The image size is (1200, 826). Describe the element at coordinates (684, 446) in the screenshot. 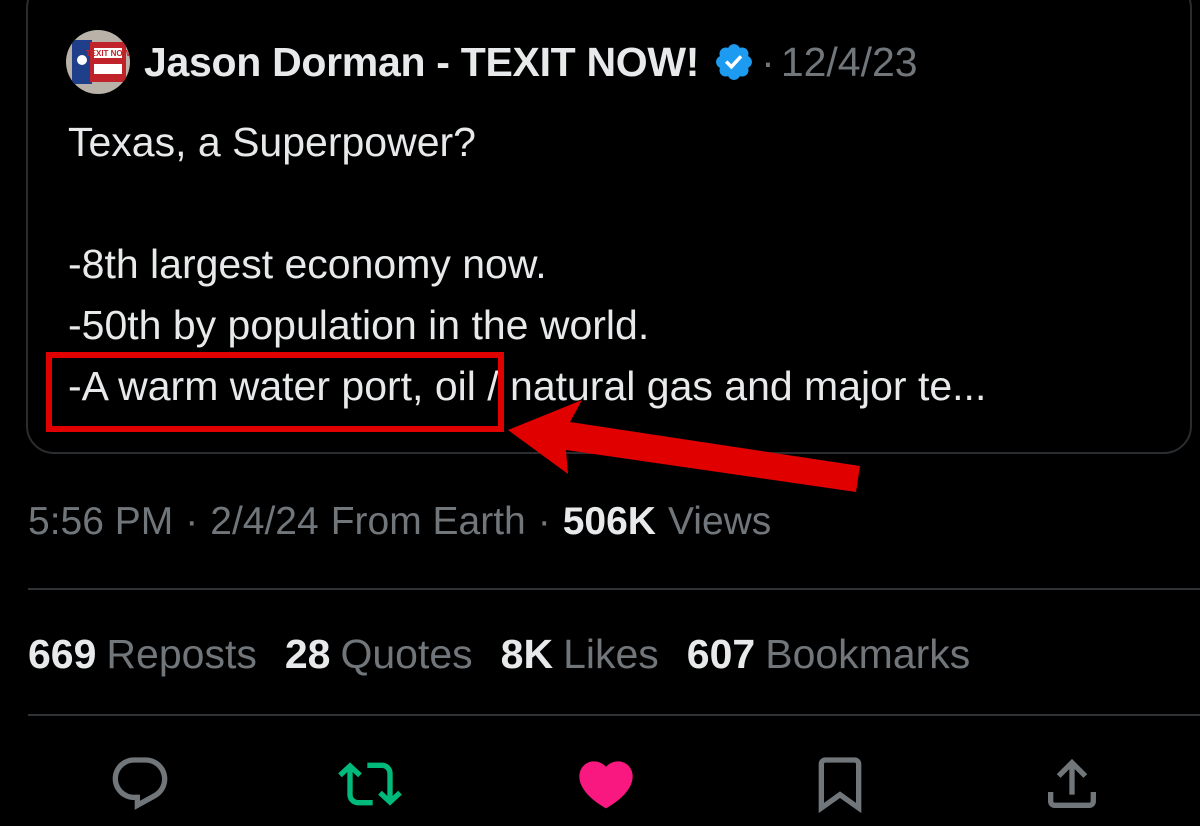

I see `annotation-arrow-icon` at that location.